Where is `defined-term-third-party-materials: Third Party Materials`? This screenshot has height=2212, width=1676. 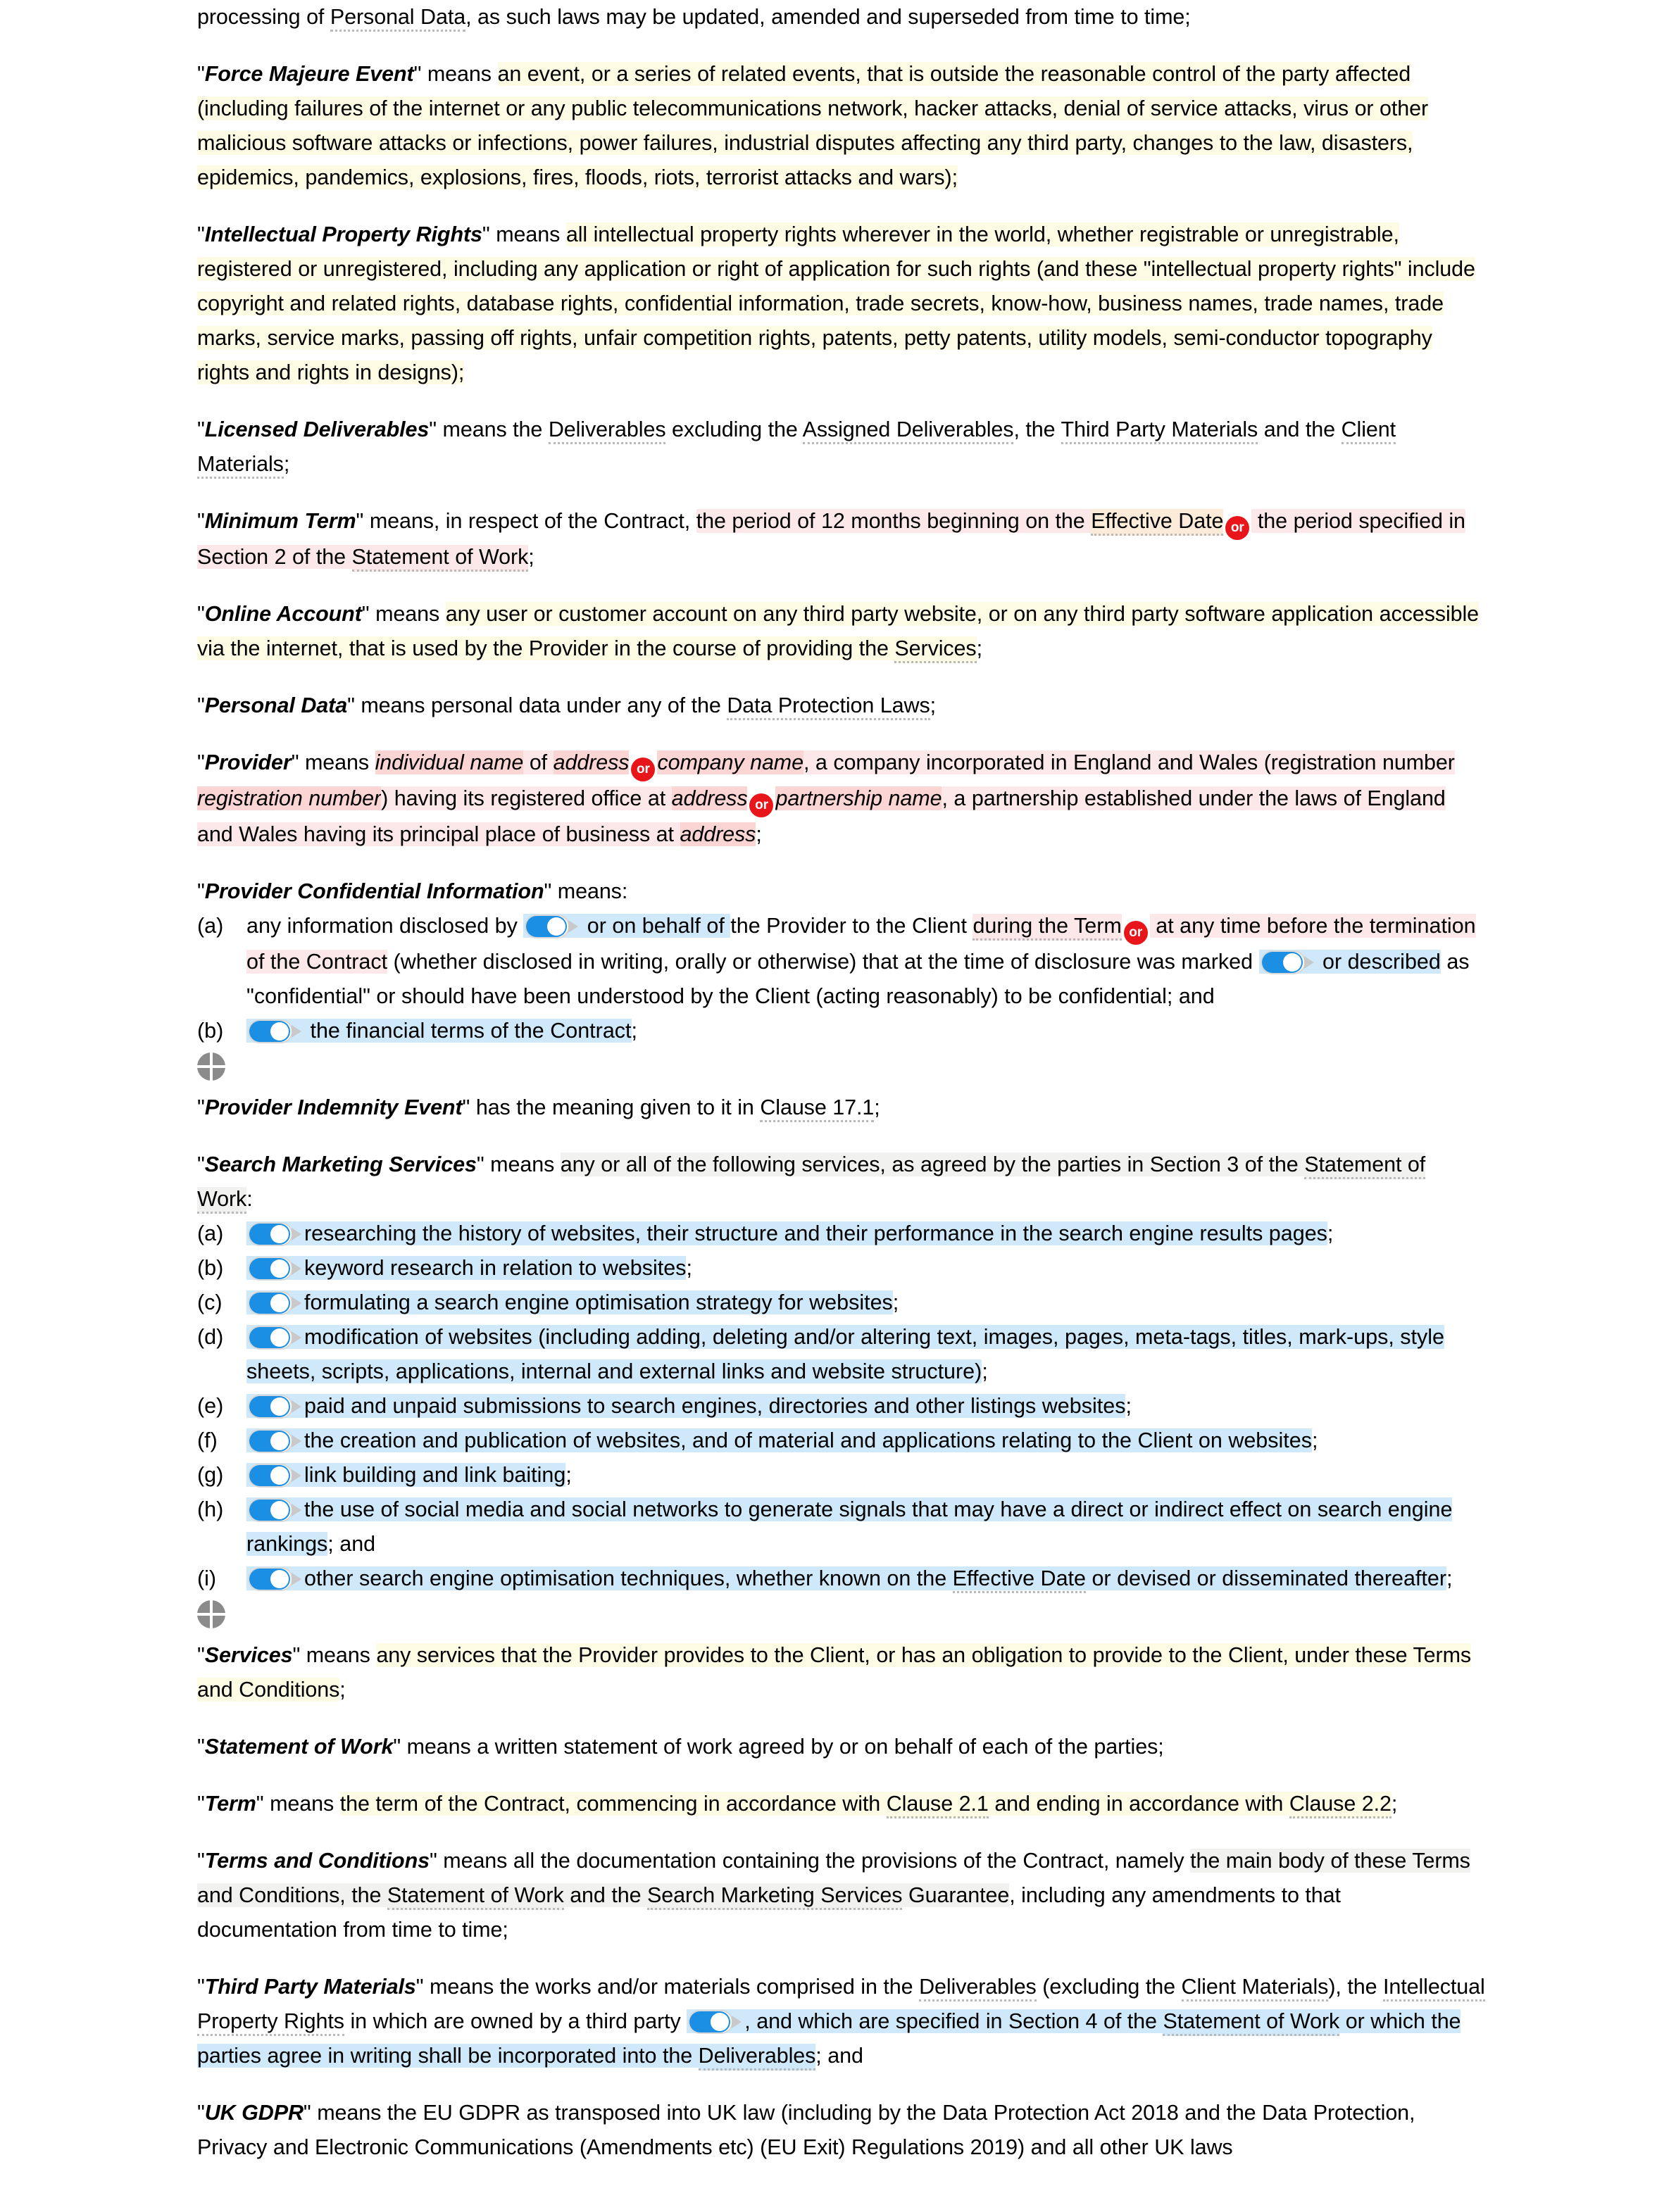
defined-term-third-party-materials: Third Party Materials is located at coordinates (1160, 430).